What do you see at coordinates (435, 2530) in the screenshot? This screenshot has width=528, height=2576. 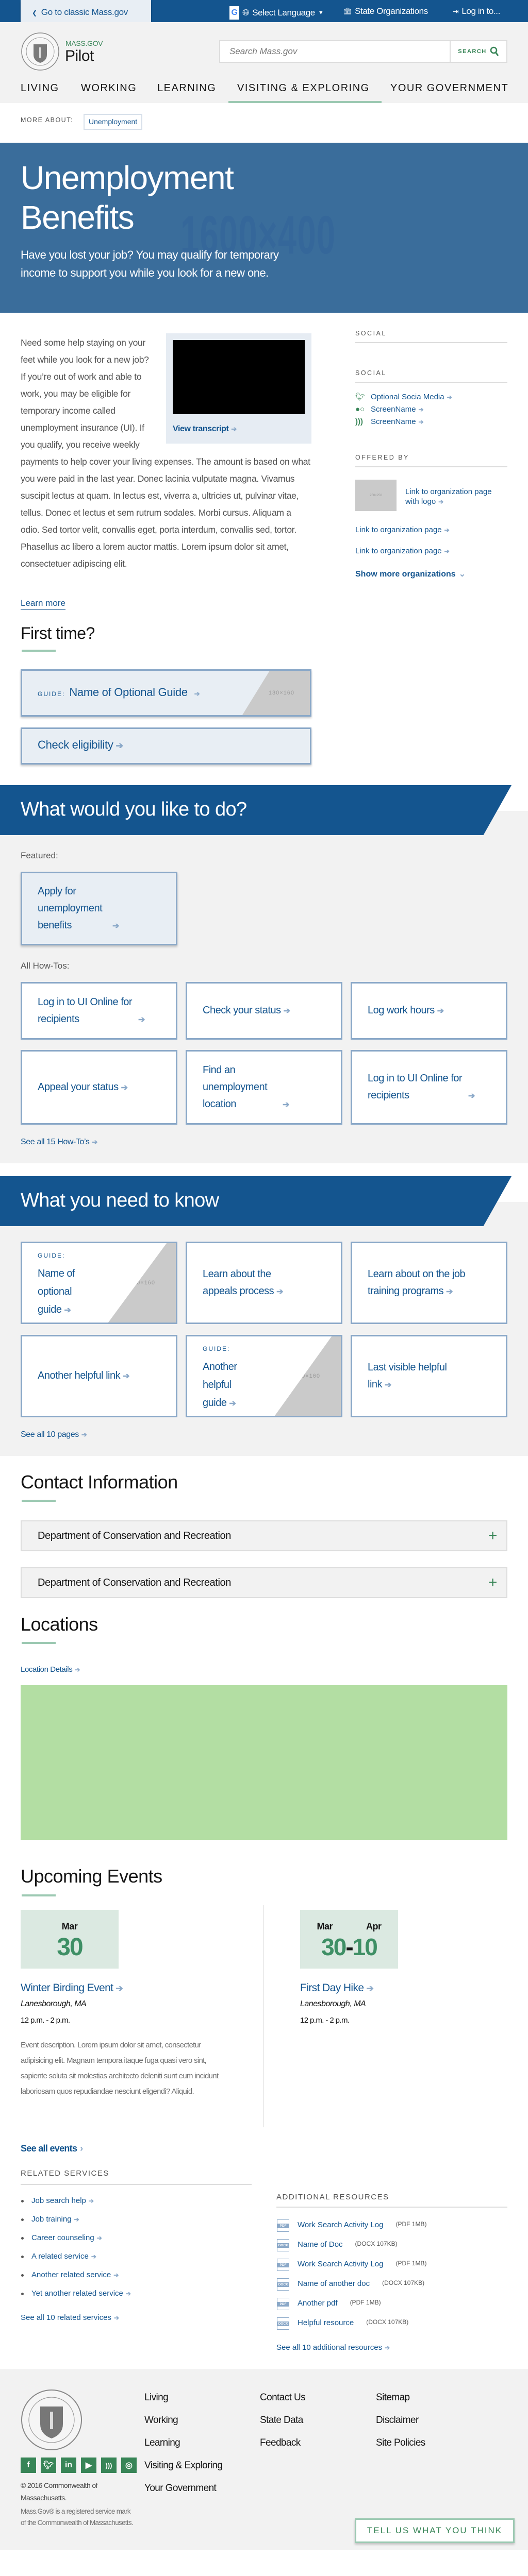 I see `feedback-button: TELL US WHAT YOU THINK` at bounding box center [435, 2530].